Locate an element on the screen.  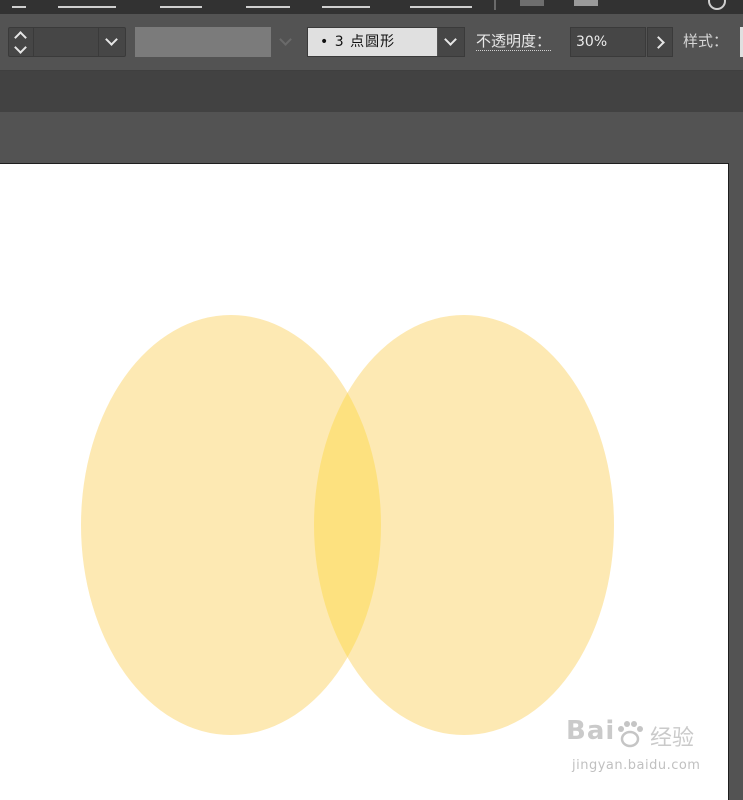
watermark-logo: Bai is located at coordinates (591, 731).